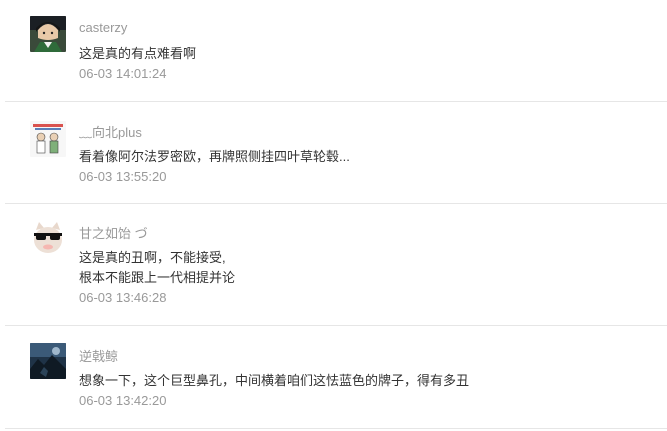  I want to click on comment-text: 想象一下，这个巨型鼻孔，中间横着咱们这怯蓝色的牌子，得有多丑, so click(274, 380).